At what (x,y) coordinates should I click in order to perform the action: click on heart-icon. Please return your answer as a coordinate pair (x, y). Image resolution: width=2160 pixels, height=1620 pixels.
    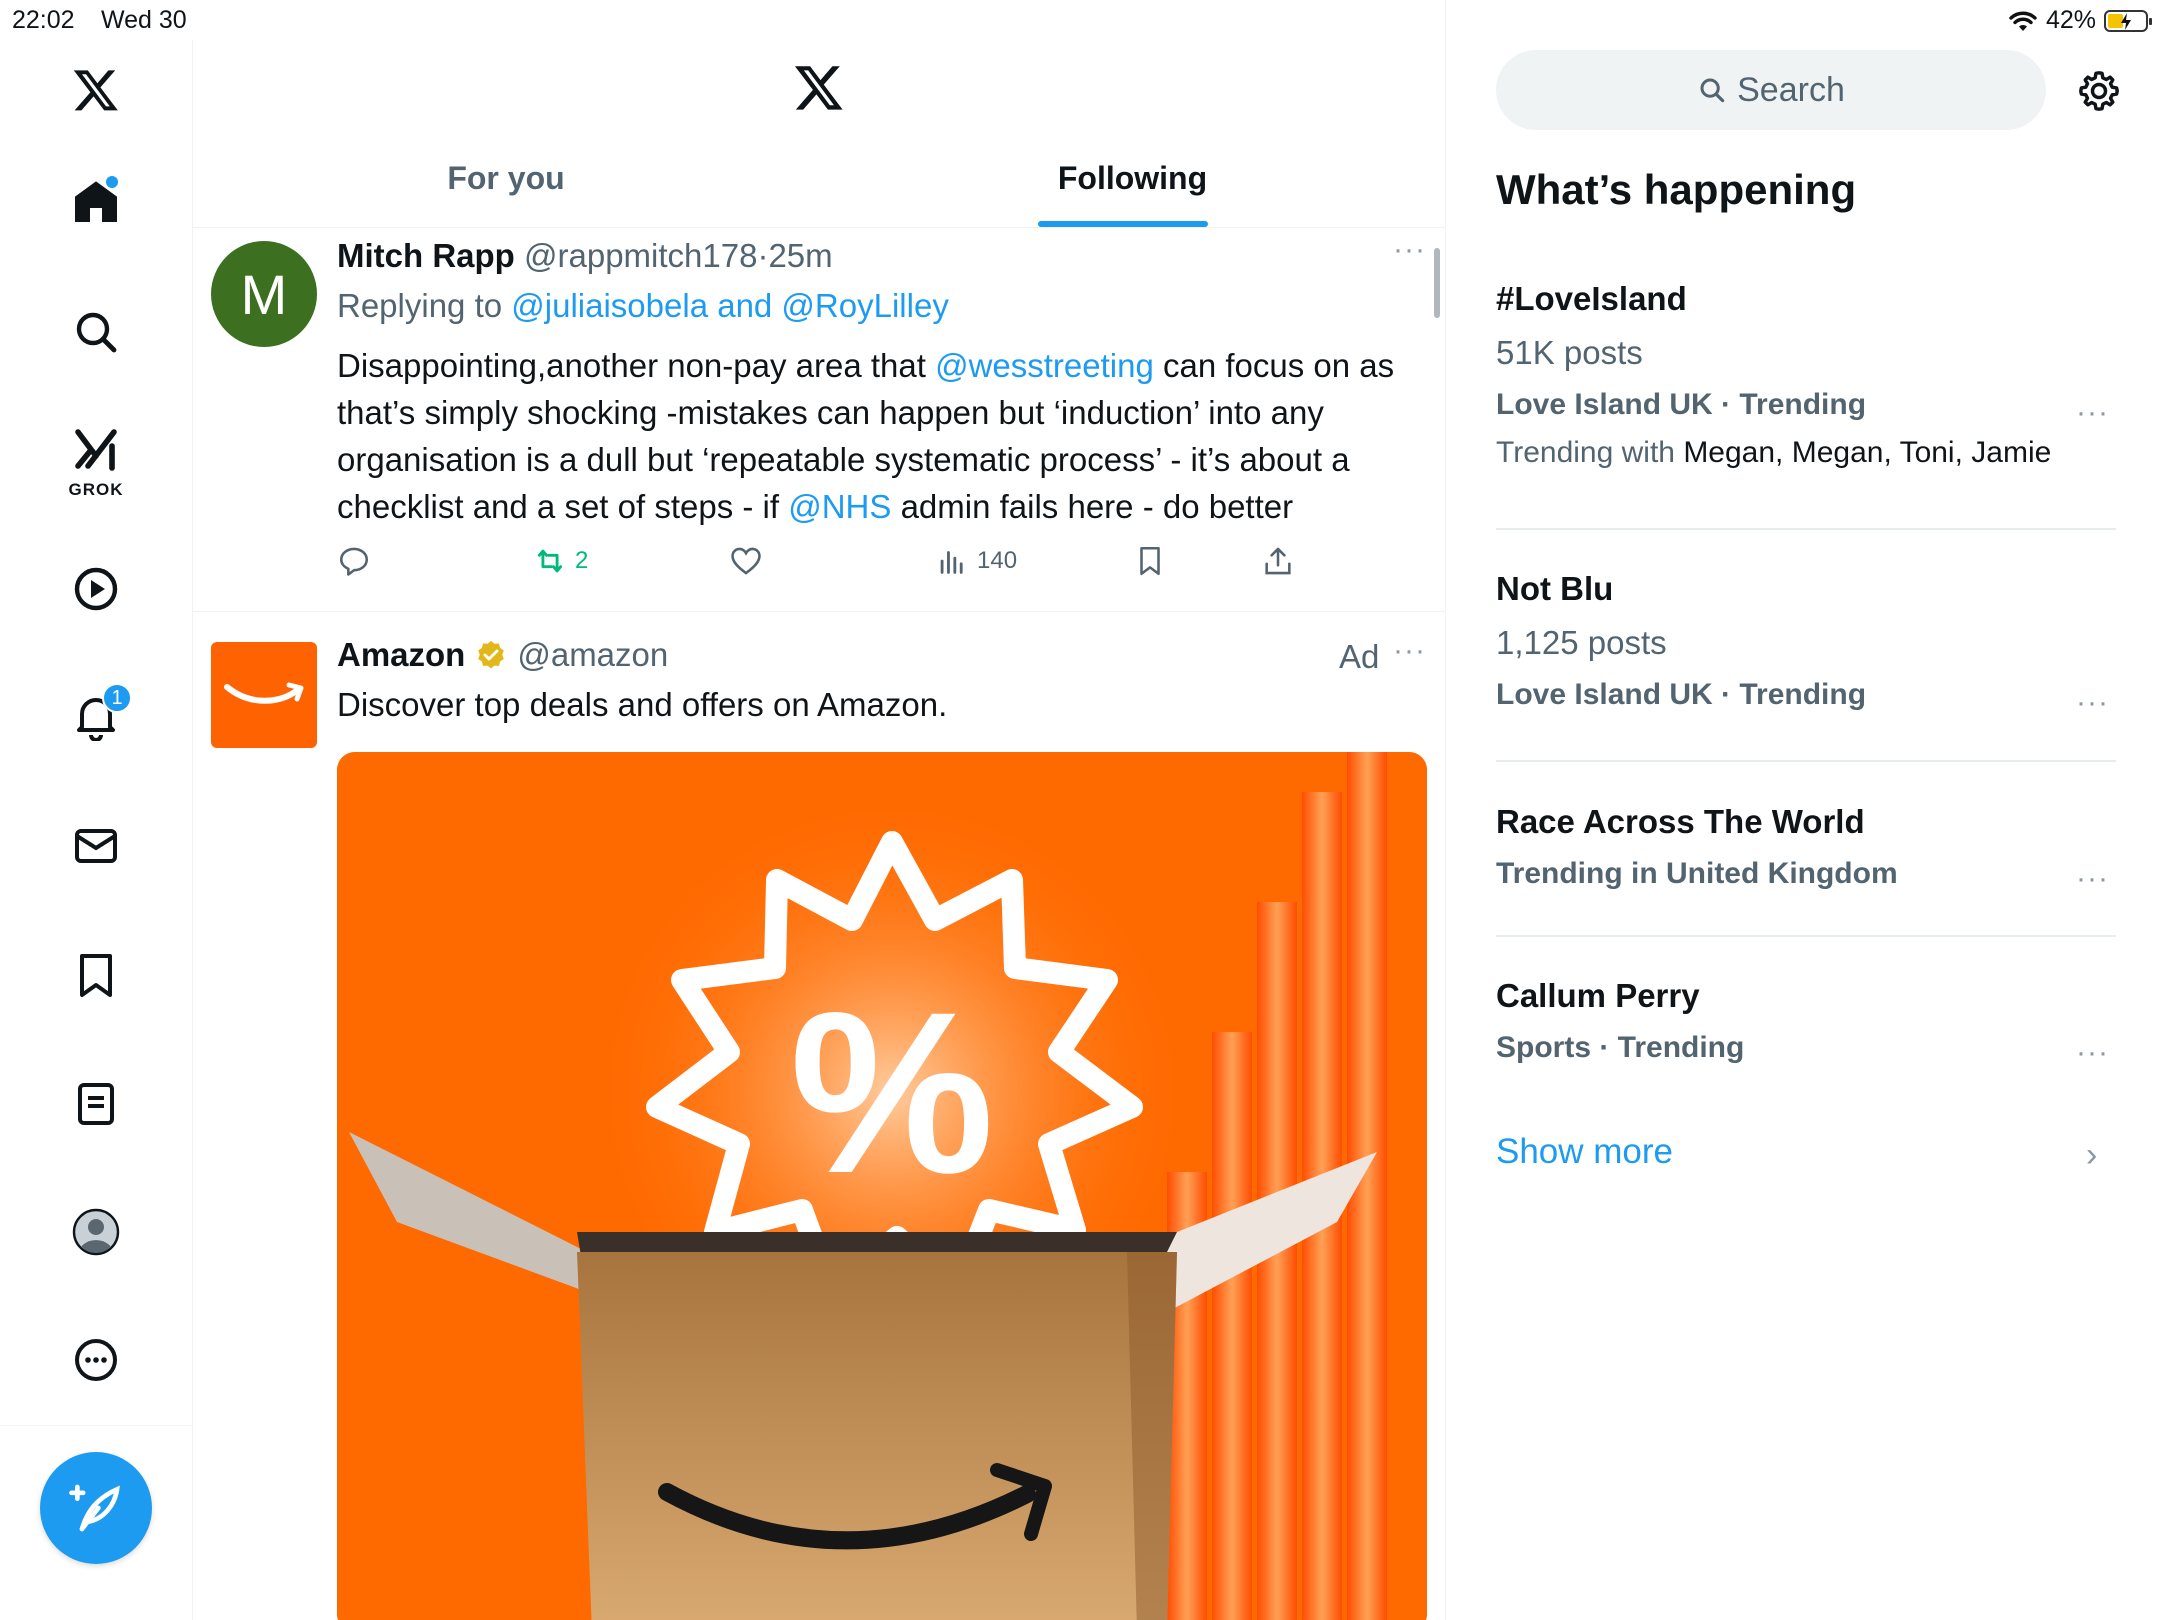
    Looking at the image, I should click on (746, 561).